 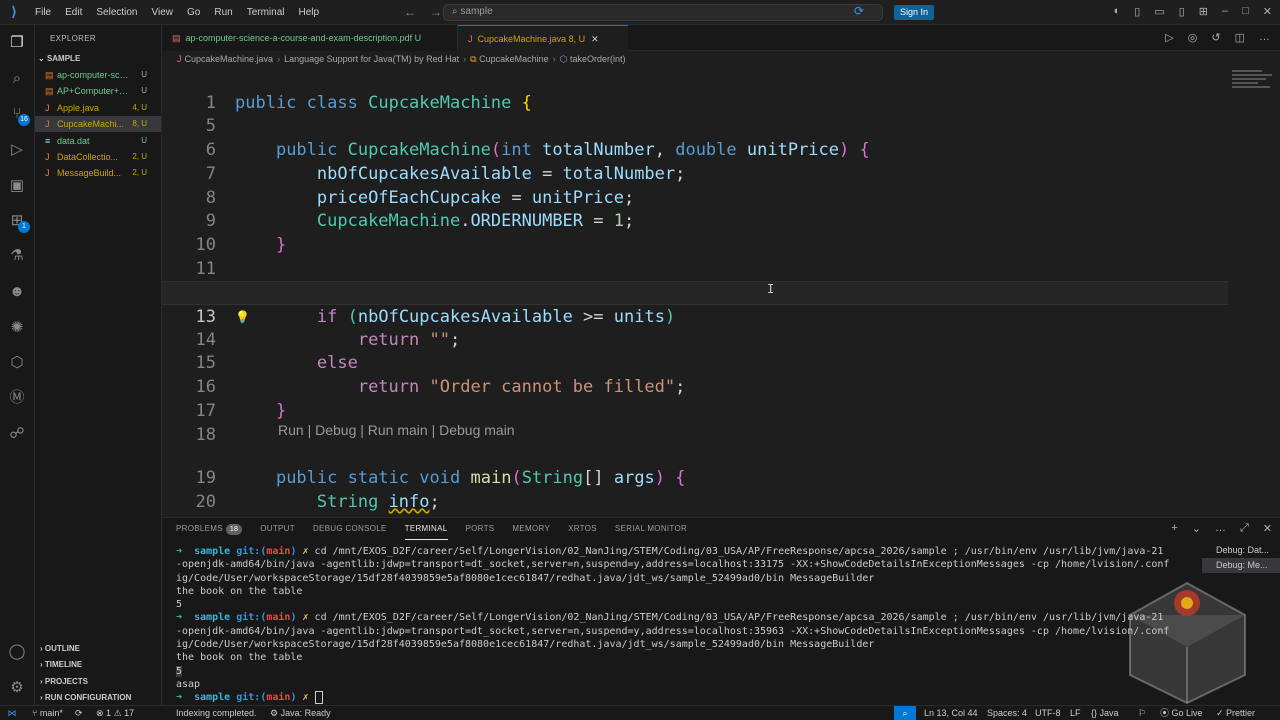 I want to click on toggle-panel-icon: ▭, so click(x=1159, y=11).